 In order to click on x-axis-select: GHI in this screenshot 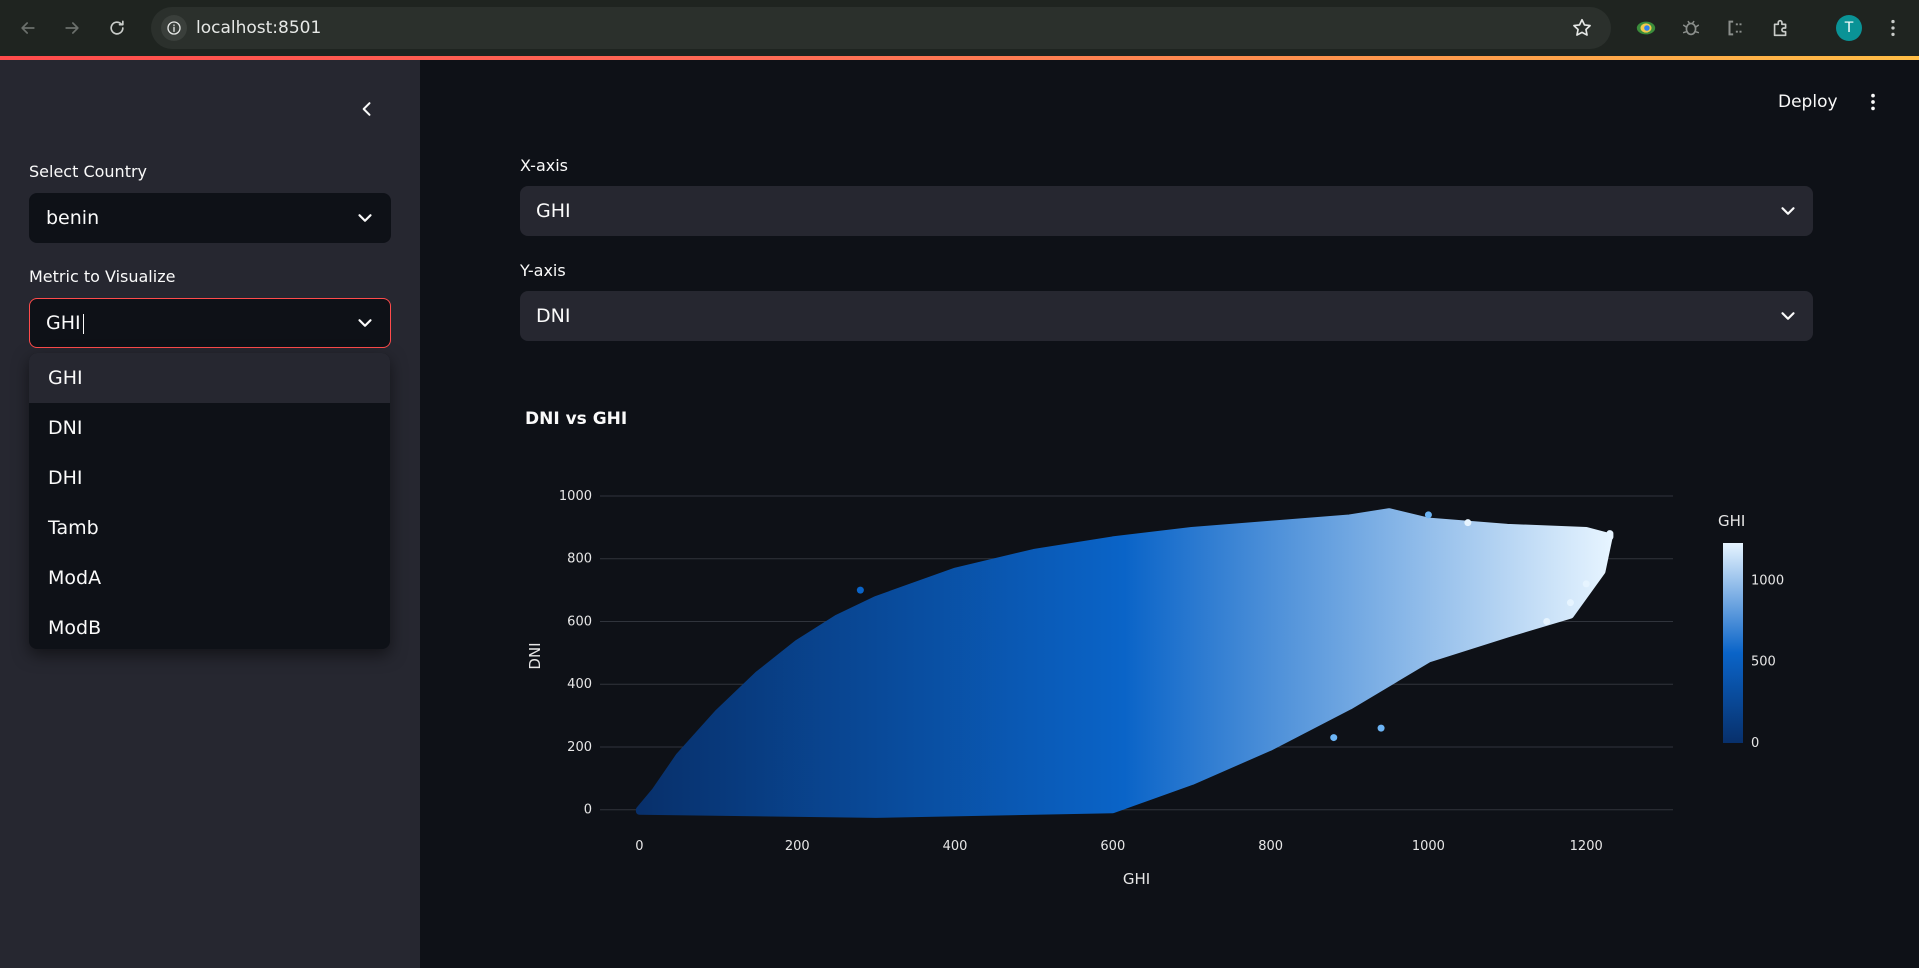, I will do `click(1166, 211)`.